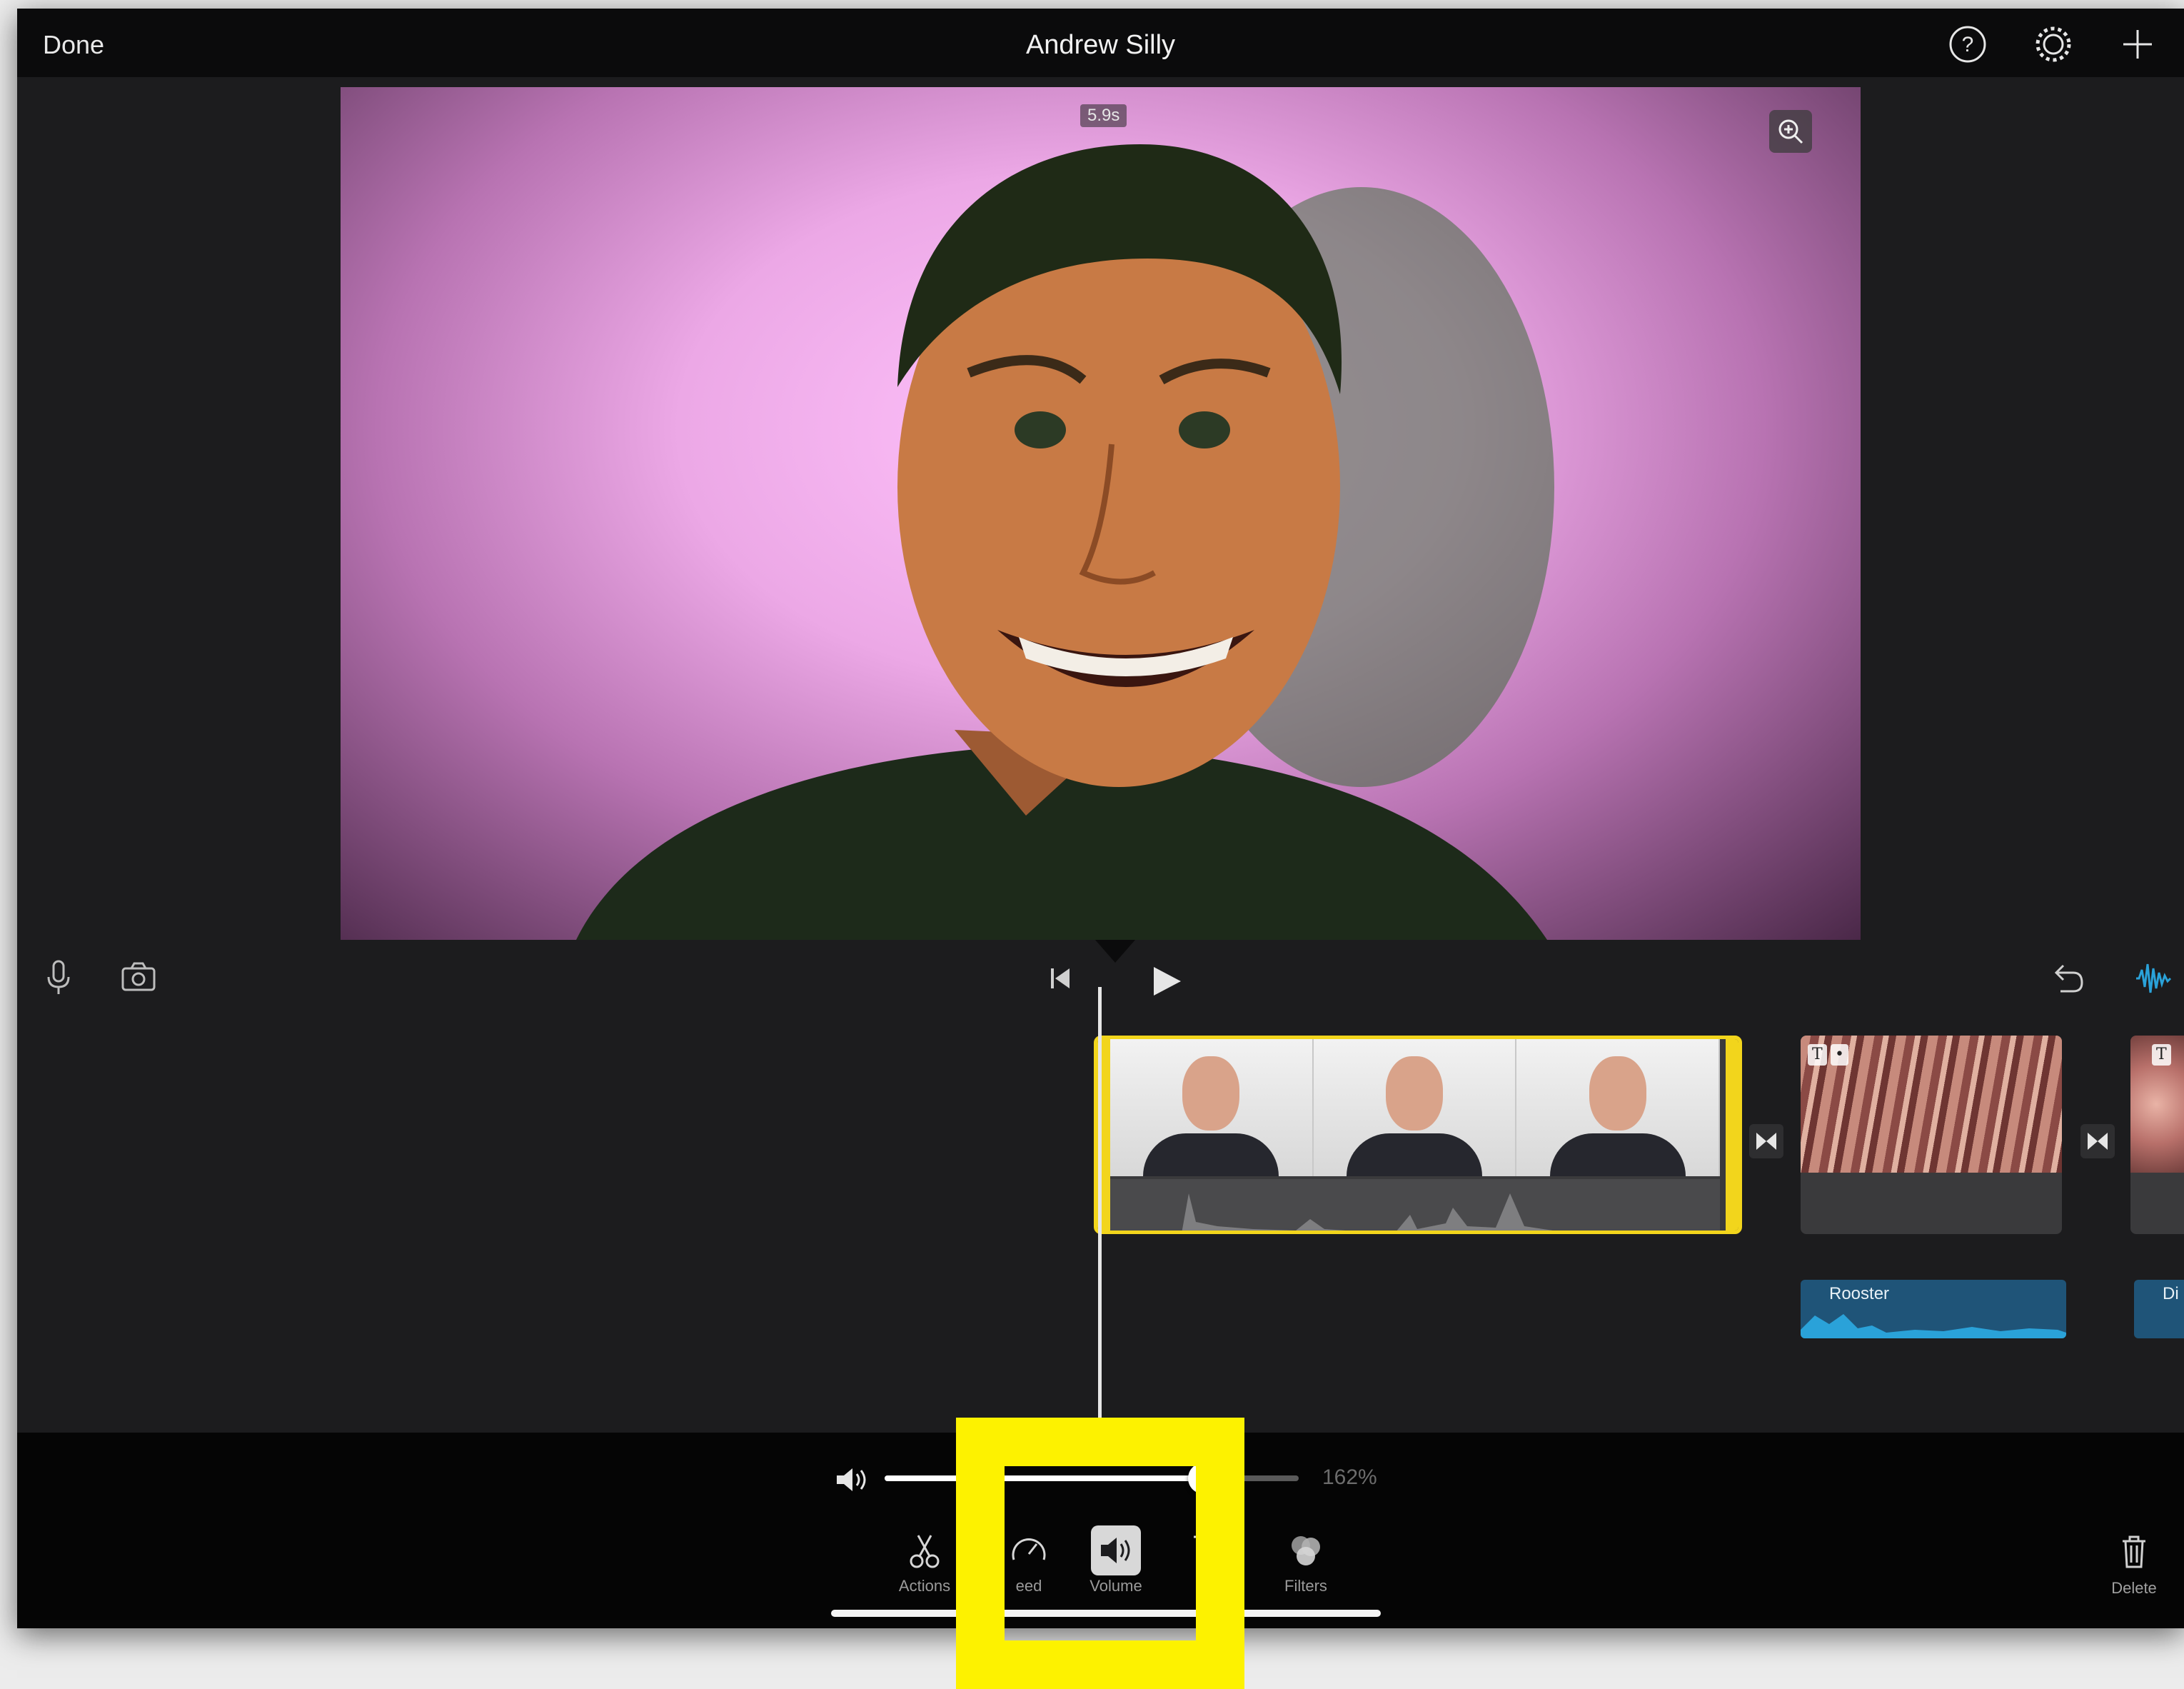 The width and height of the screenshot is (2184, 1689). I want to click on settings-icon, so click(2053, 45).